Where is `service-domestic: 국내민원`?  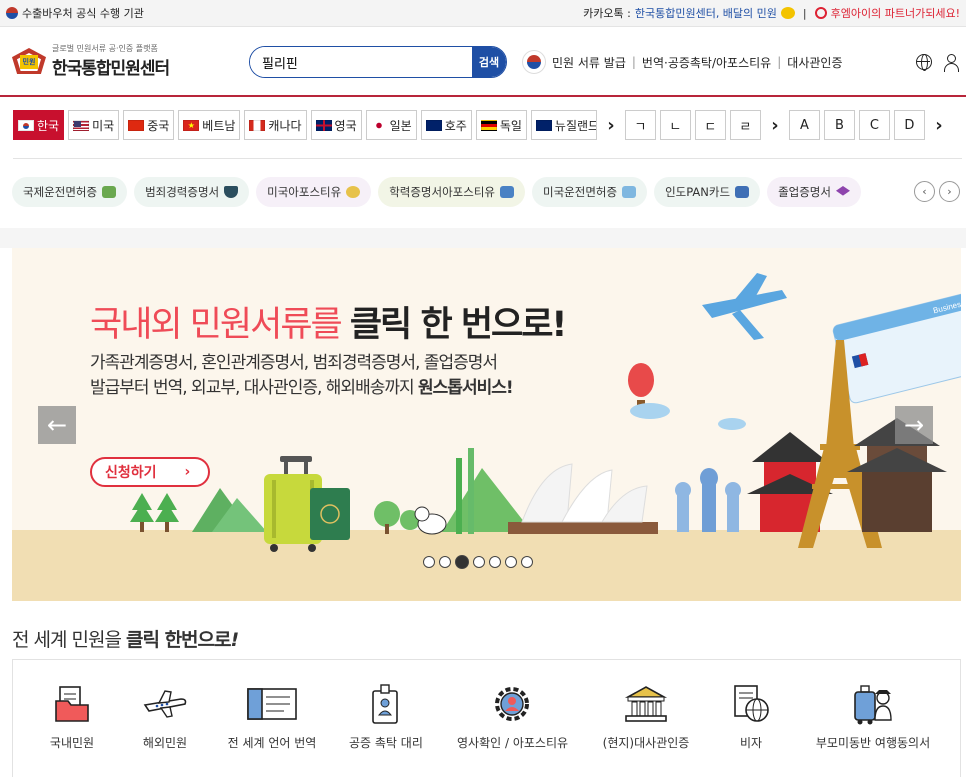
service-domestic: 국내민원 is located at coordinates (72, 716).